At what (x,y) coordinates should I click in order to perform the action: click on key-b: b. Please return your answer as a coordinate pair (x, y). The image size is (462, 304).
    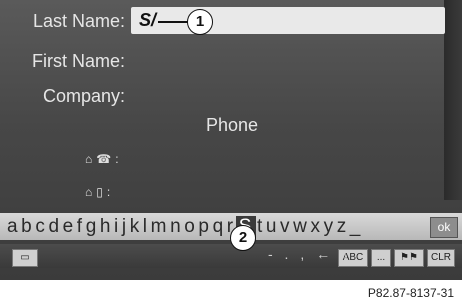
    Looking at the image, I should click on (27, 227).